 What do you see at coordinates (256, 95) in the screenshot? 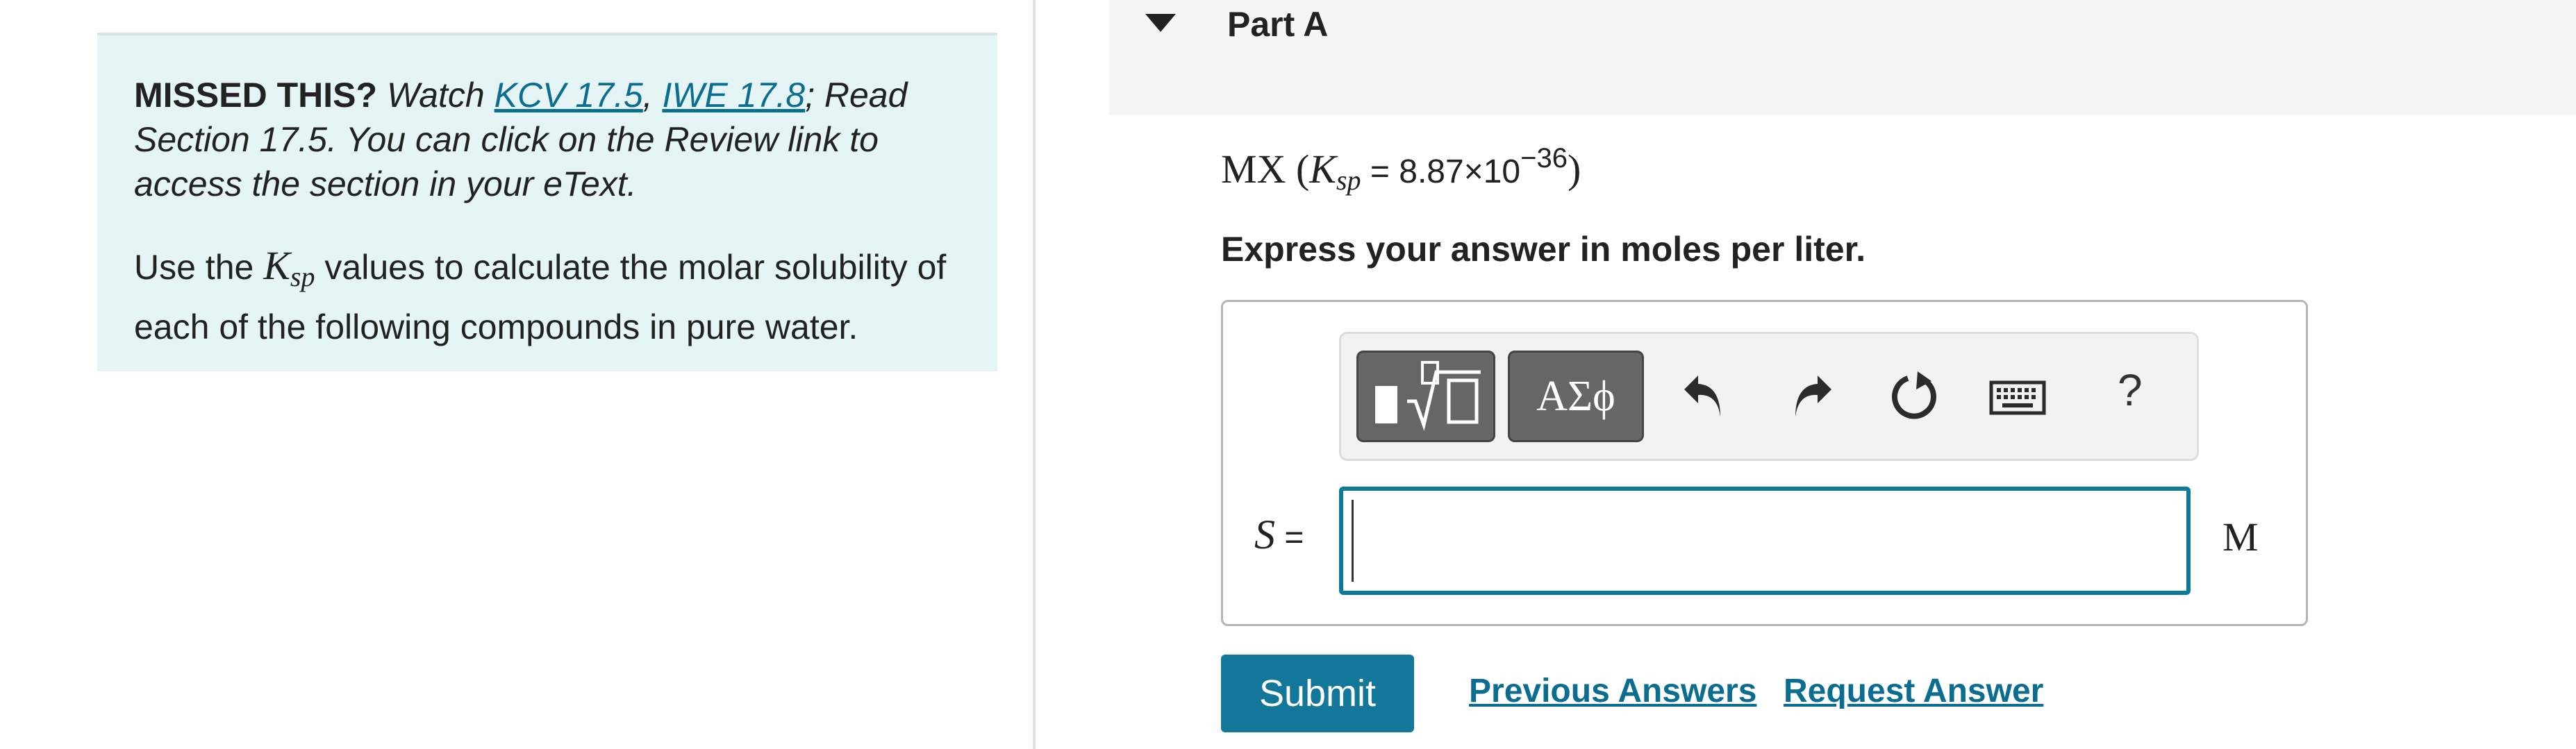
I see `missed-this-label: MISSED THIS?` at bounding box center [256, 95].